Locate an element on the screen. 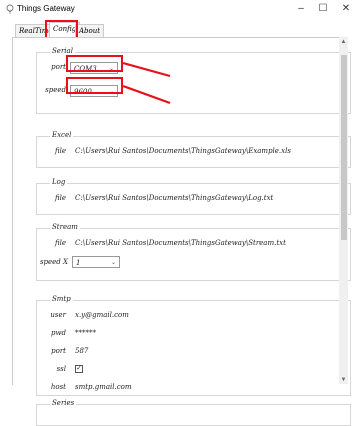  user-label: user is located at coordinates (58, 315).